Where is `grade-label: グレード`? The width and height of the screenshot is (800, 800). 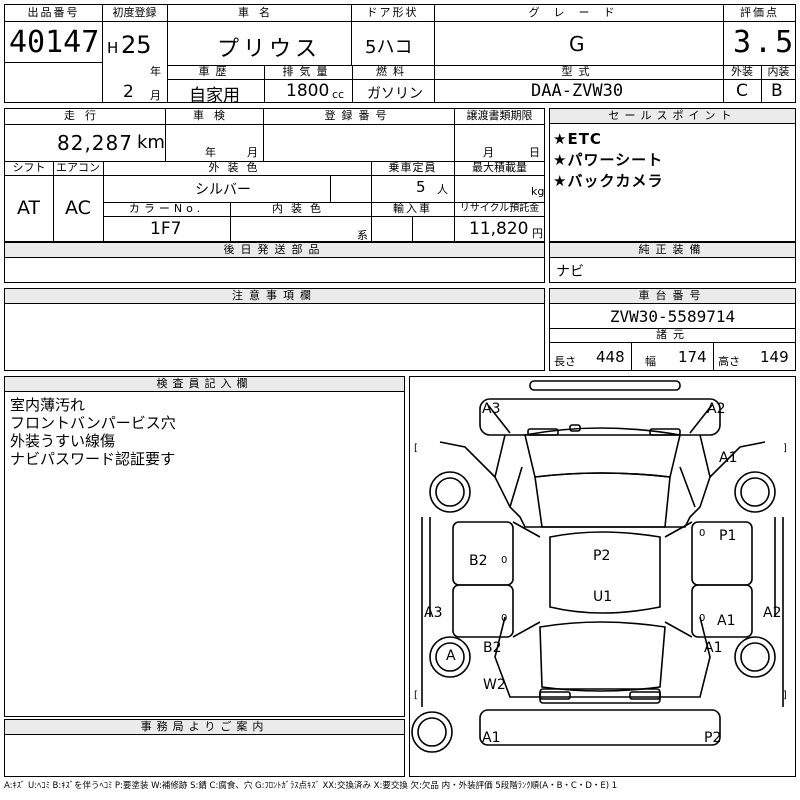 grade-label: グレード is located at coordinates (578, 12).